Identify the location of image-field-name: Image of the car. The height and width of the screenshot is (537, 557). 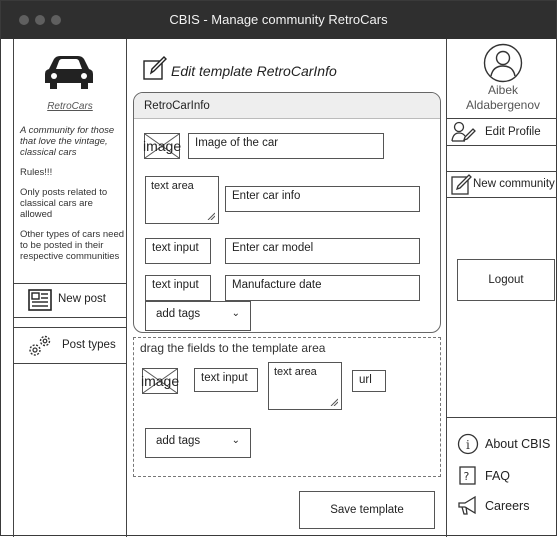
(286, 146).